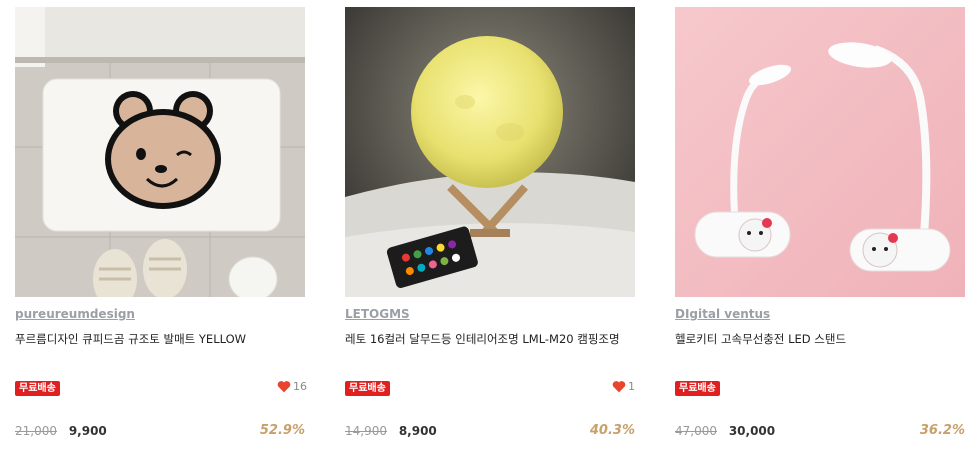 The width and height of the screenshot is (980, 454). What do you see at coordinates (282, 430) in the screenshot?
I see `discount-rate: 52.9%` at bounding box center [282, 430].